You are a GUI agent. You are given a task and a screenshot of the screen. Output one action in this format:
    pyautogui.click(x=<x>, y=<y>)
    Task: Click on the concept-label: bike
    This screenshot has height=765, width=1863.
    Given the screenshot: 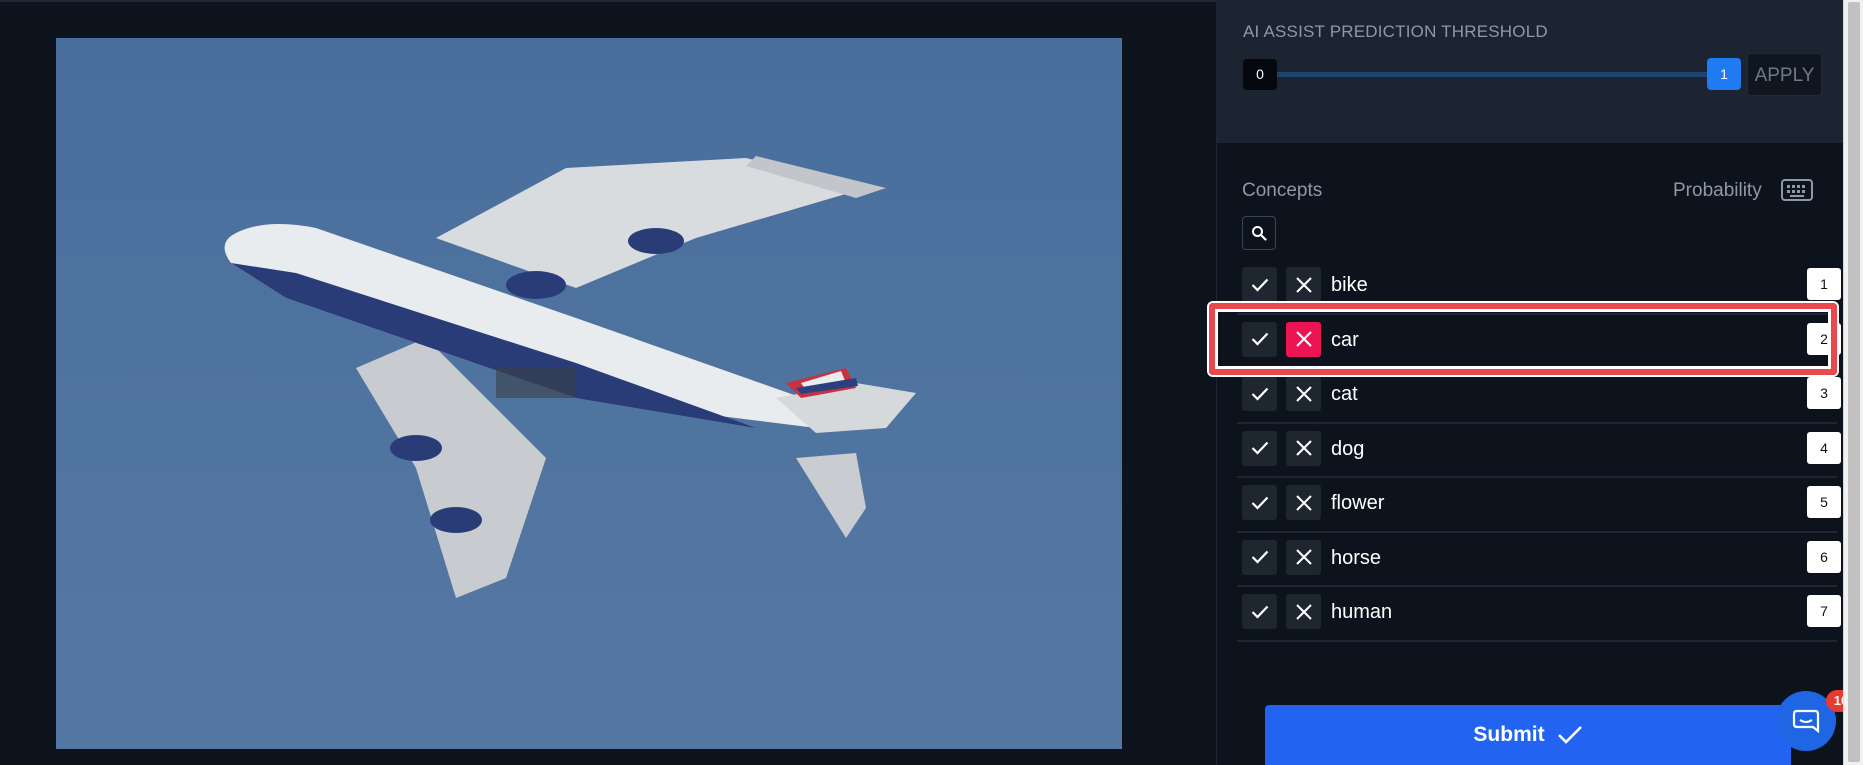 What is the action you would take?
    pyautogui.click(x=1349, y=285)
    